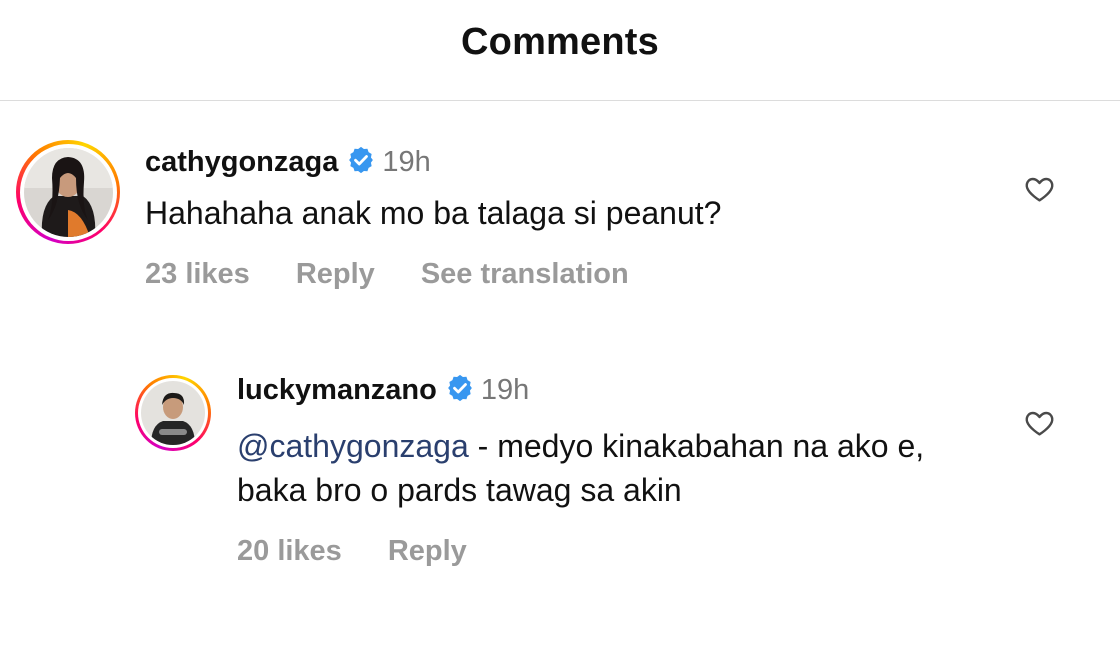 Image resolution: width=1120 pixels, height=649 pixels. Describe the element at coordinates (560, 41) in the screenshot. I see `page-title: Comments` at that location.